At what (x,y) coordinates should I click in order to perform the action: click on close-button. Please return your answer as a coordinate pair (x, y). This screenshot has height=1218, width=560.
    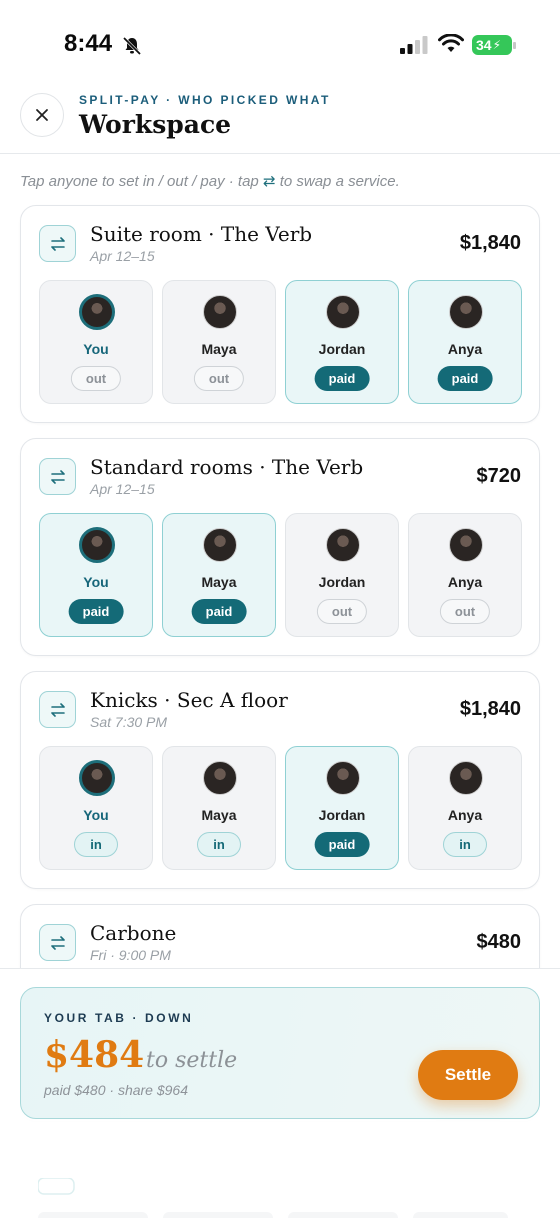
    Looking at the image, I should click on (42, 115).